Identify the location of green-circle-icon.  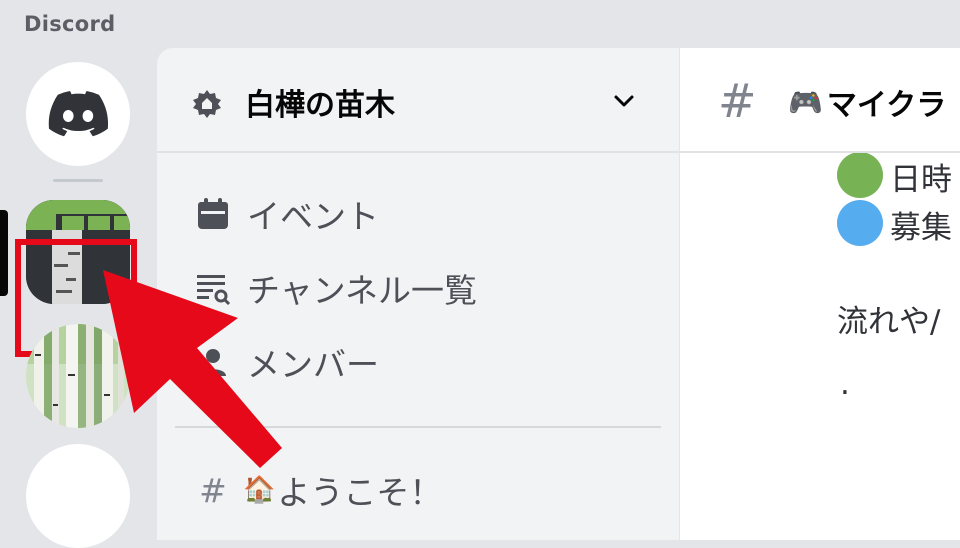
(860, 175).